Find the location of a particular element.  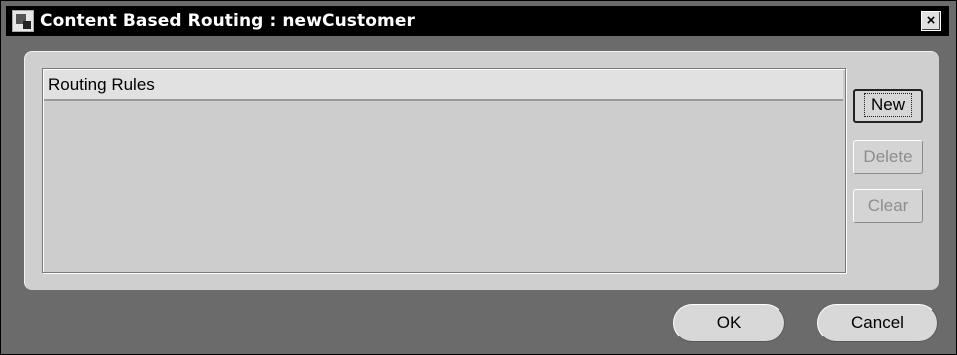

clear-button: Clear is located at coordinates (888, 206).